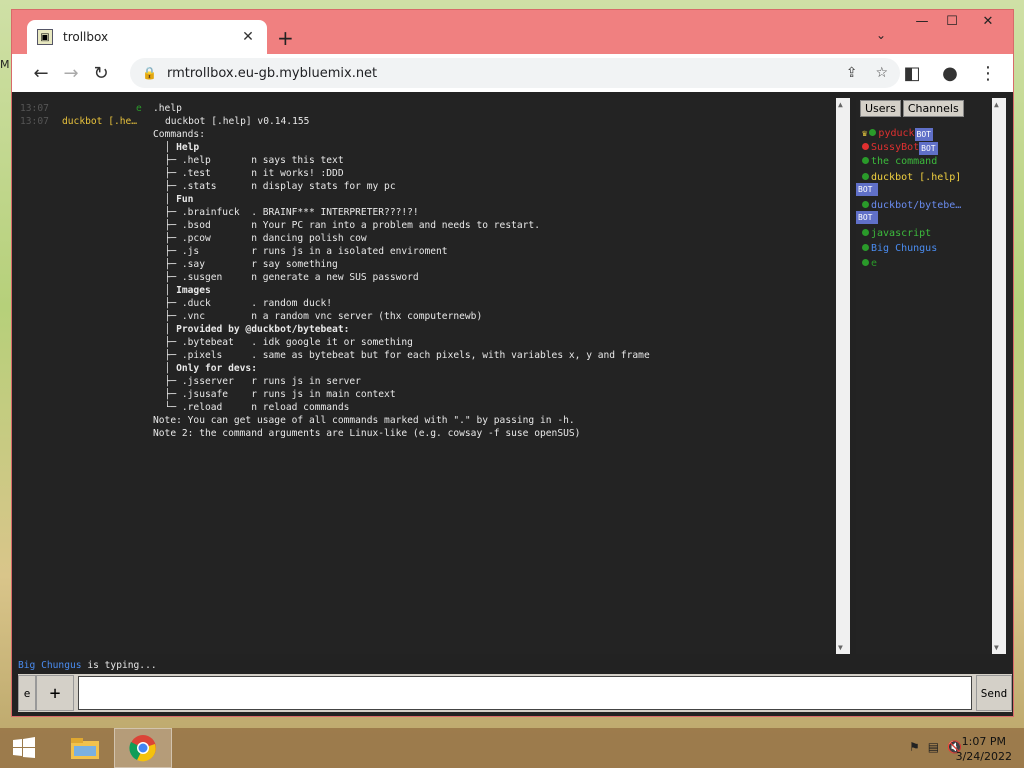 This screenshot has width=1024, height=768. I want to click on lock-icon: 🔒, so click(149, 73).